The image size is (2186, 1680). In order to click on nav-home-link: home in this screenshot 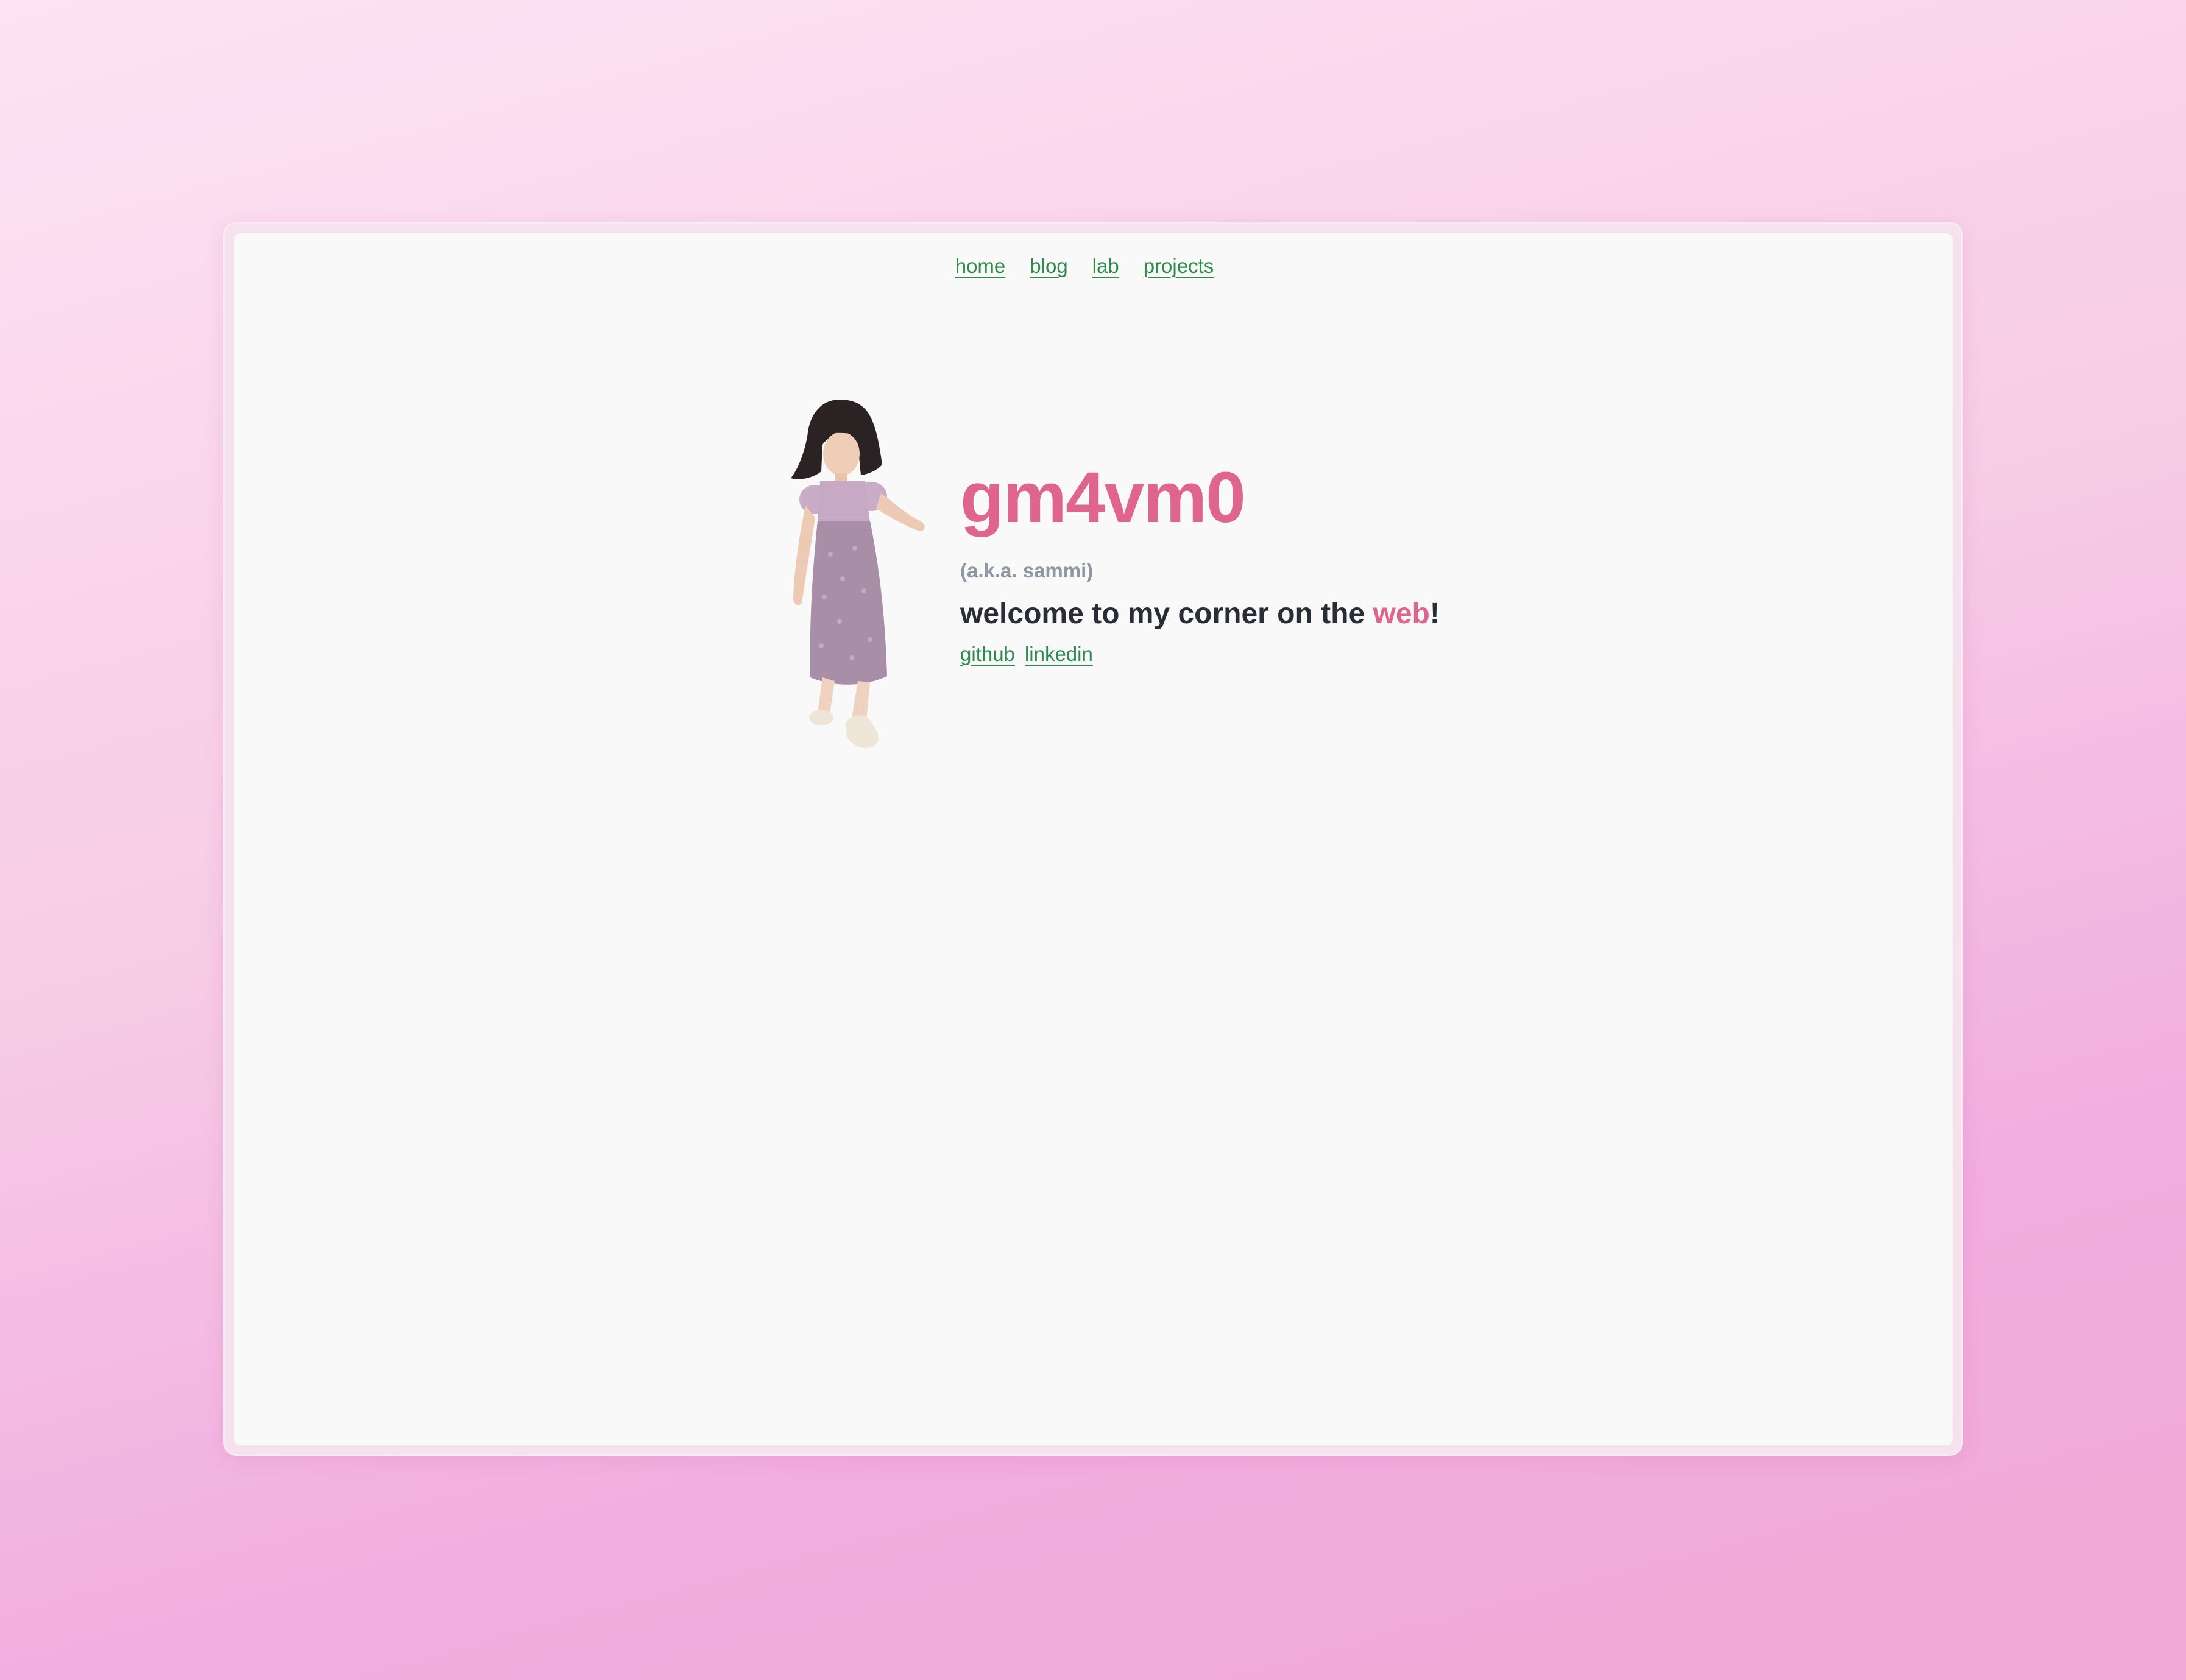, I will do `click(980, 266)`.